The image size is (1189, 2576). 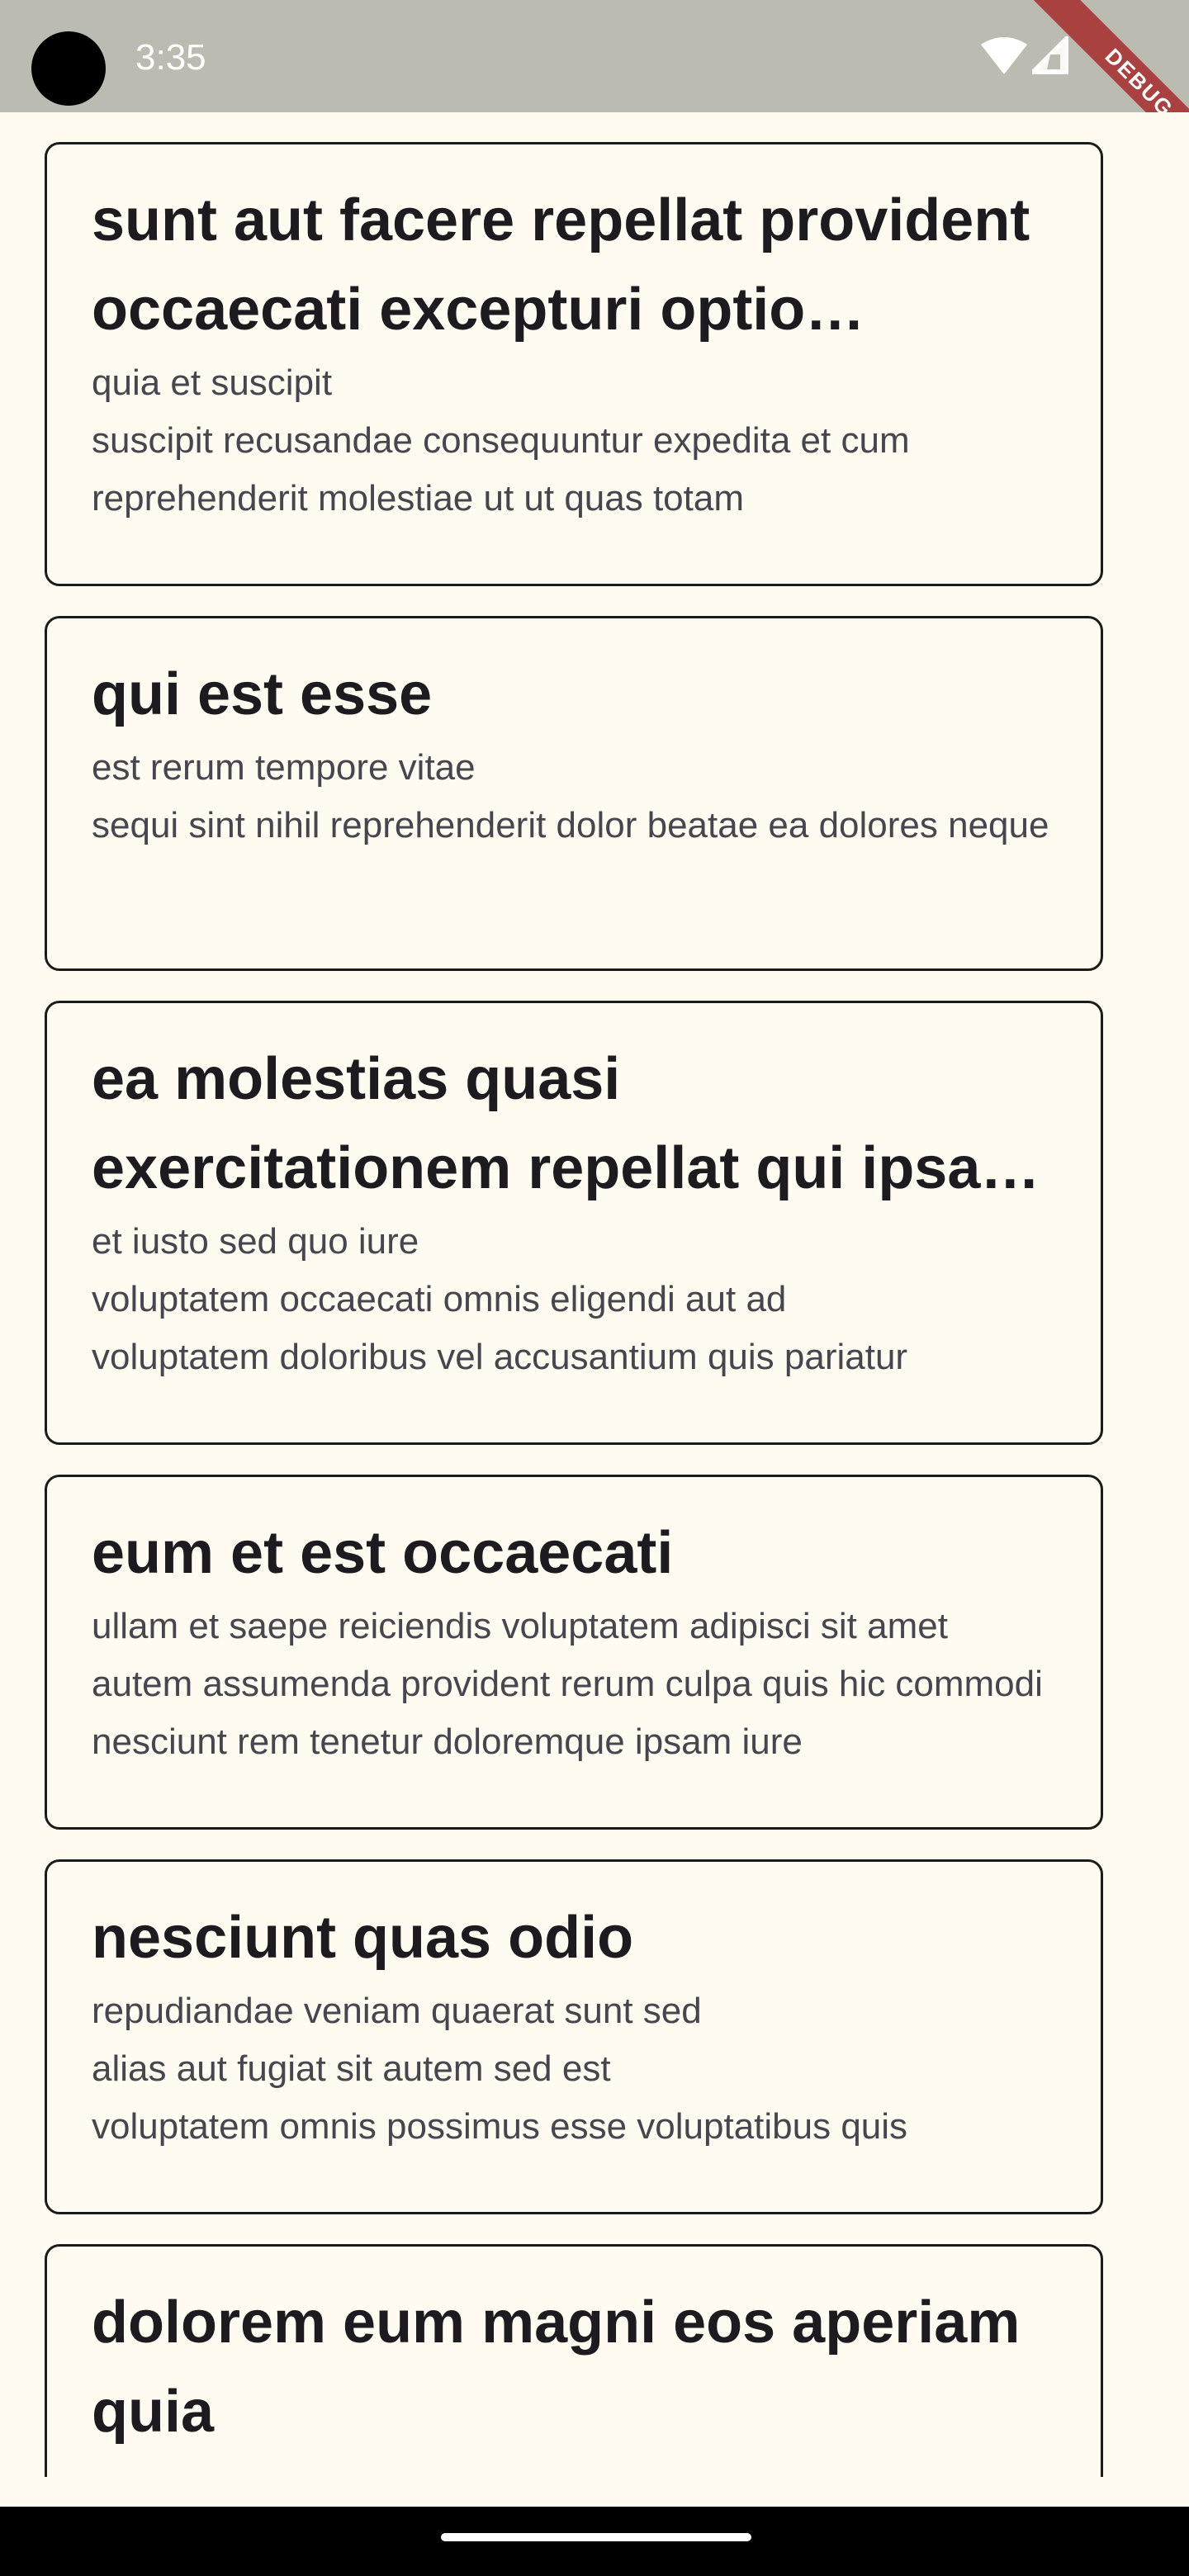 What do you see at coordinates (262, 694) in the screenshot?
I see `post-title: qui est esse` at bounding box center [262, 694].